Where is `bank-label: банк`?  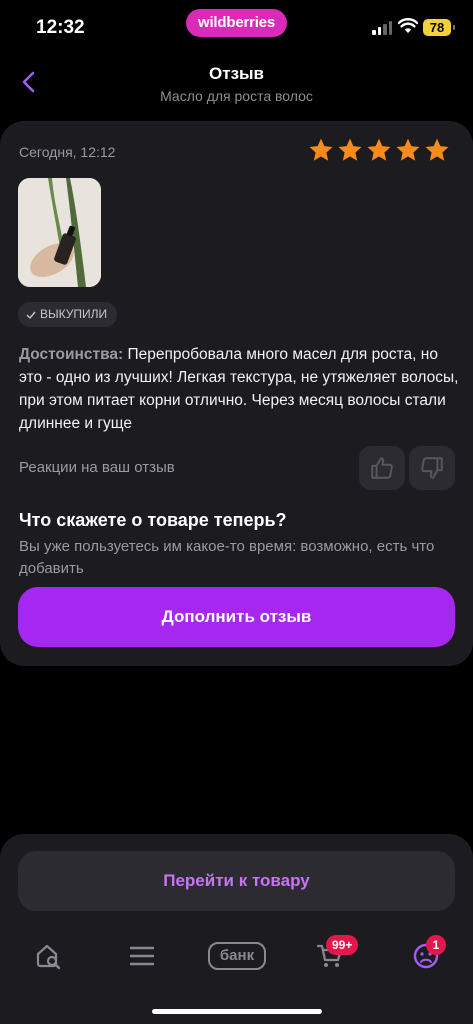
bank-label: банк is located at coordinates (237, 956).